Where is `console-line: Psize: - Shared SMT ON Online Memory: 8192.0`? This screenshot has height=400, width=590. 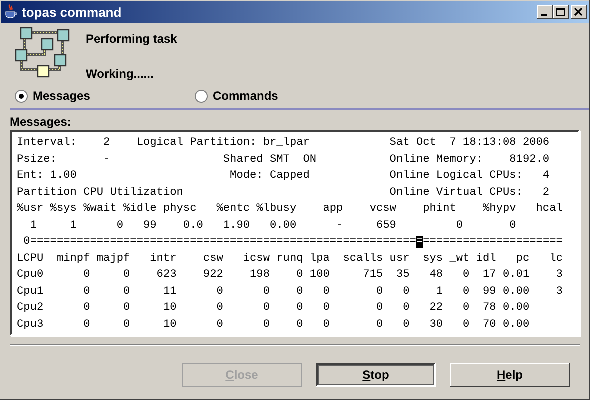
console-line: Psize: - Shared SMT ON Online Memory: 8192.0 is located at coordinates (284, 160).